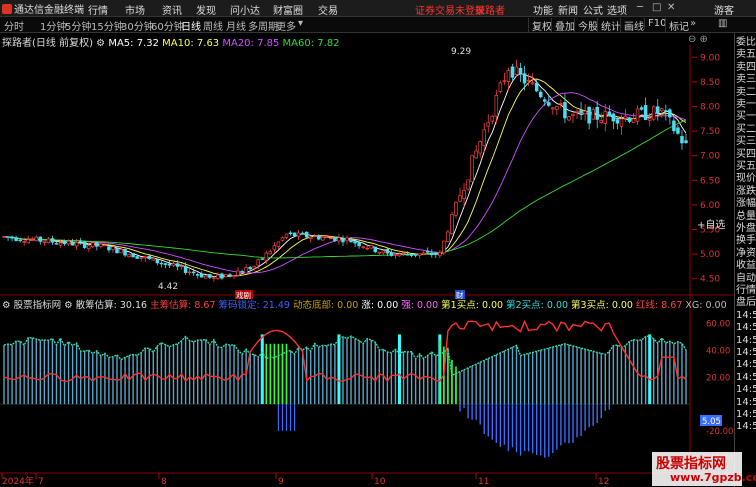  What do you see at coordinates (710, 206) in the screenshot?
I see `price-axis-label: 6.00` at bounding box center [710, 206].